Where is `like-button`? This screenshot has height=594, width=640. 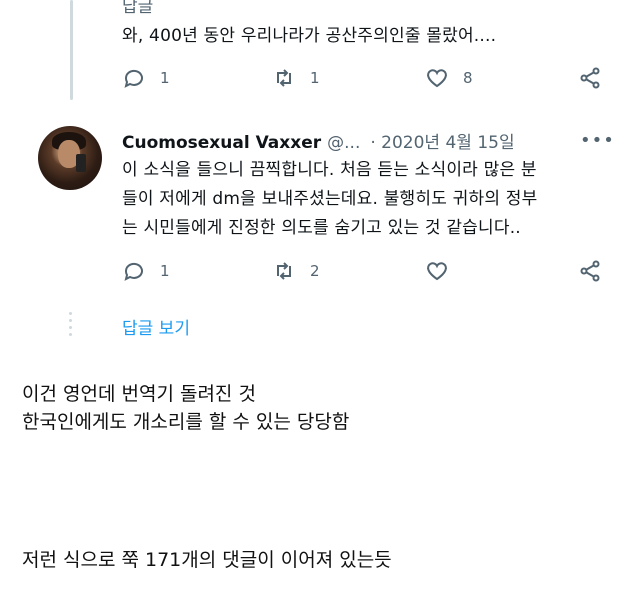 like-button is located at coordinates (444, 271).